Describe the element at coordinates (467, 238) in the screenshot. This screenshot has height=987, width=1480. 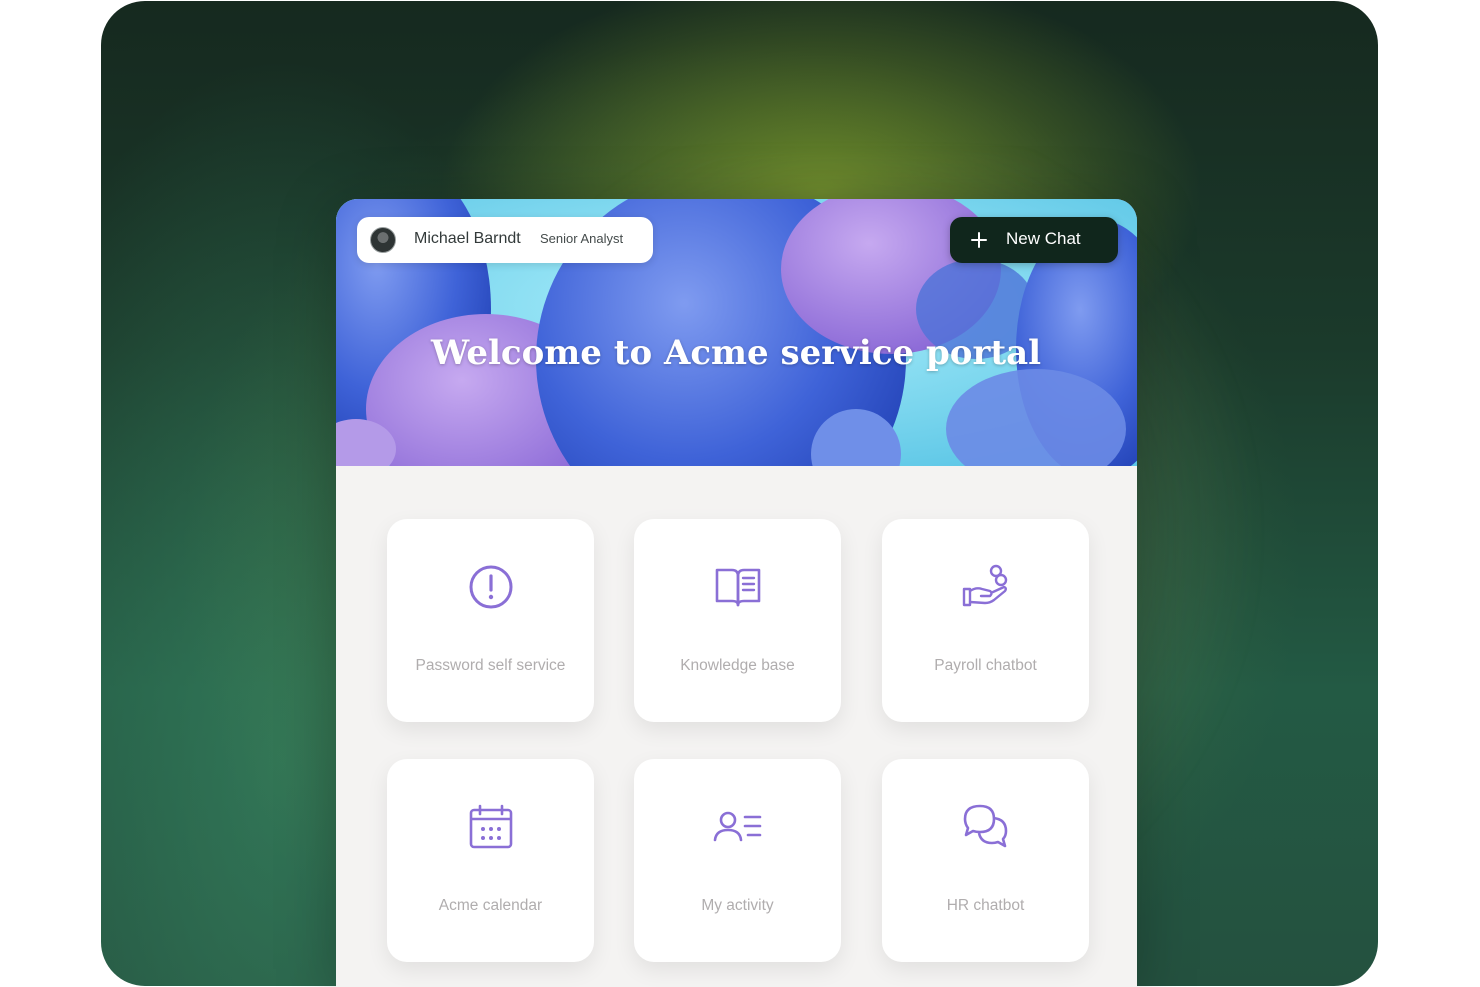
I see `user-name: Michael Barndt` at that location.